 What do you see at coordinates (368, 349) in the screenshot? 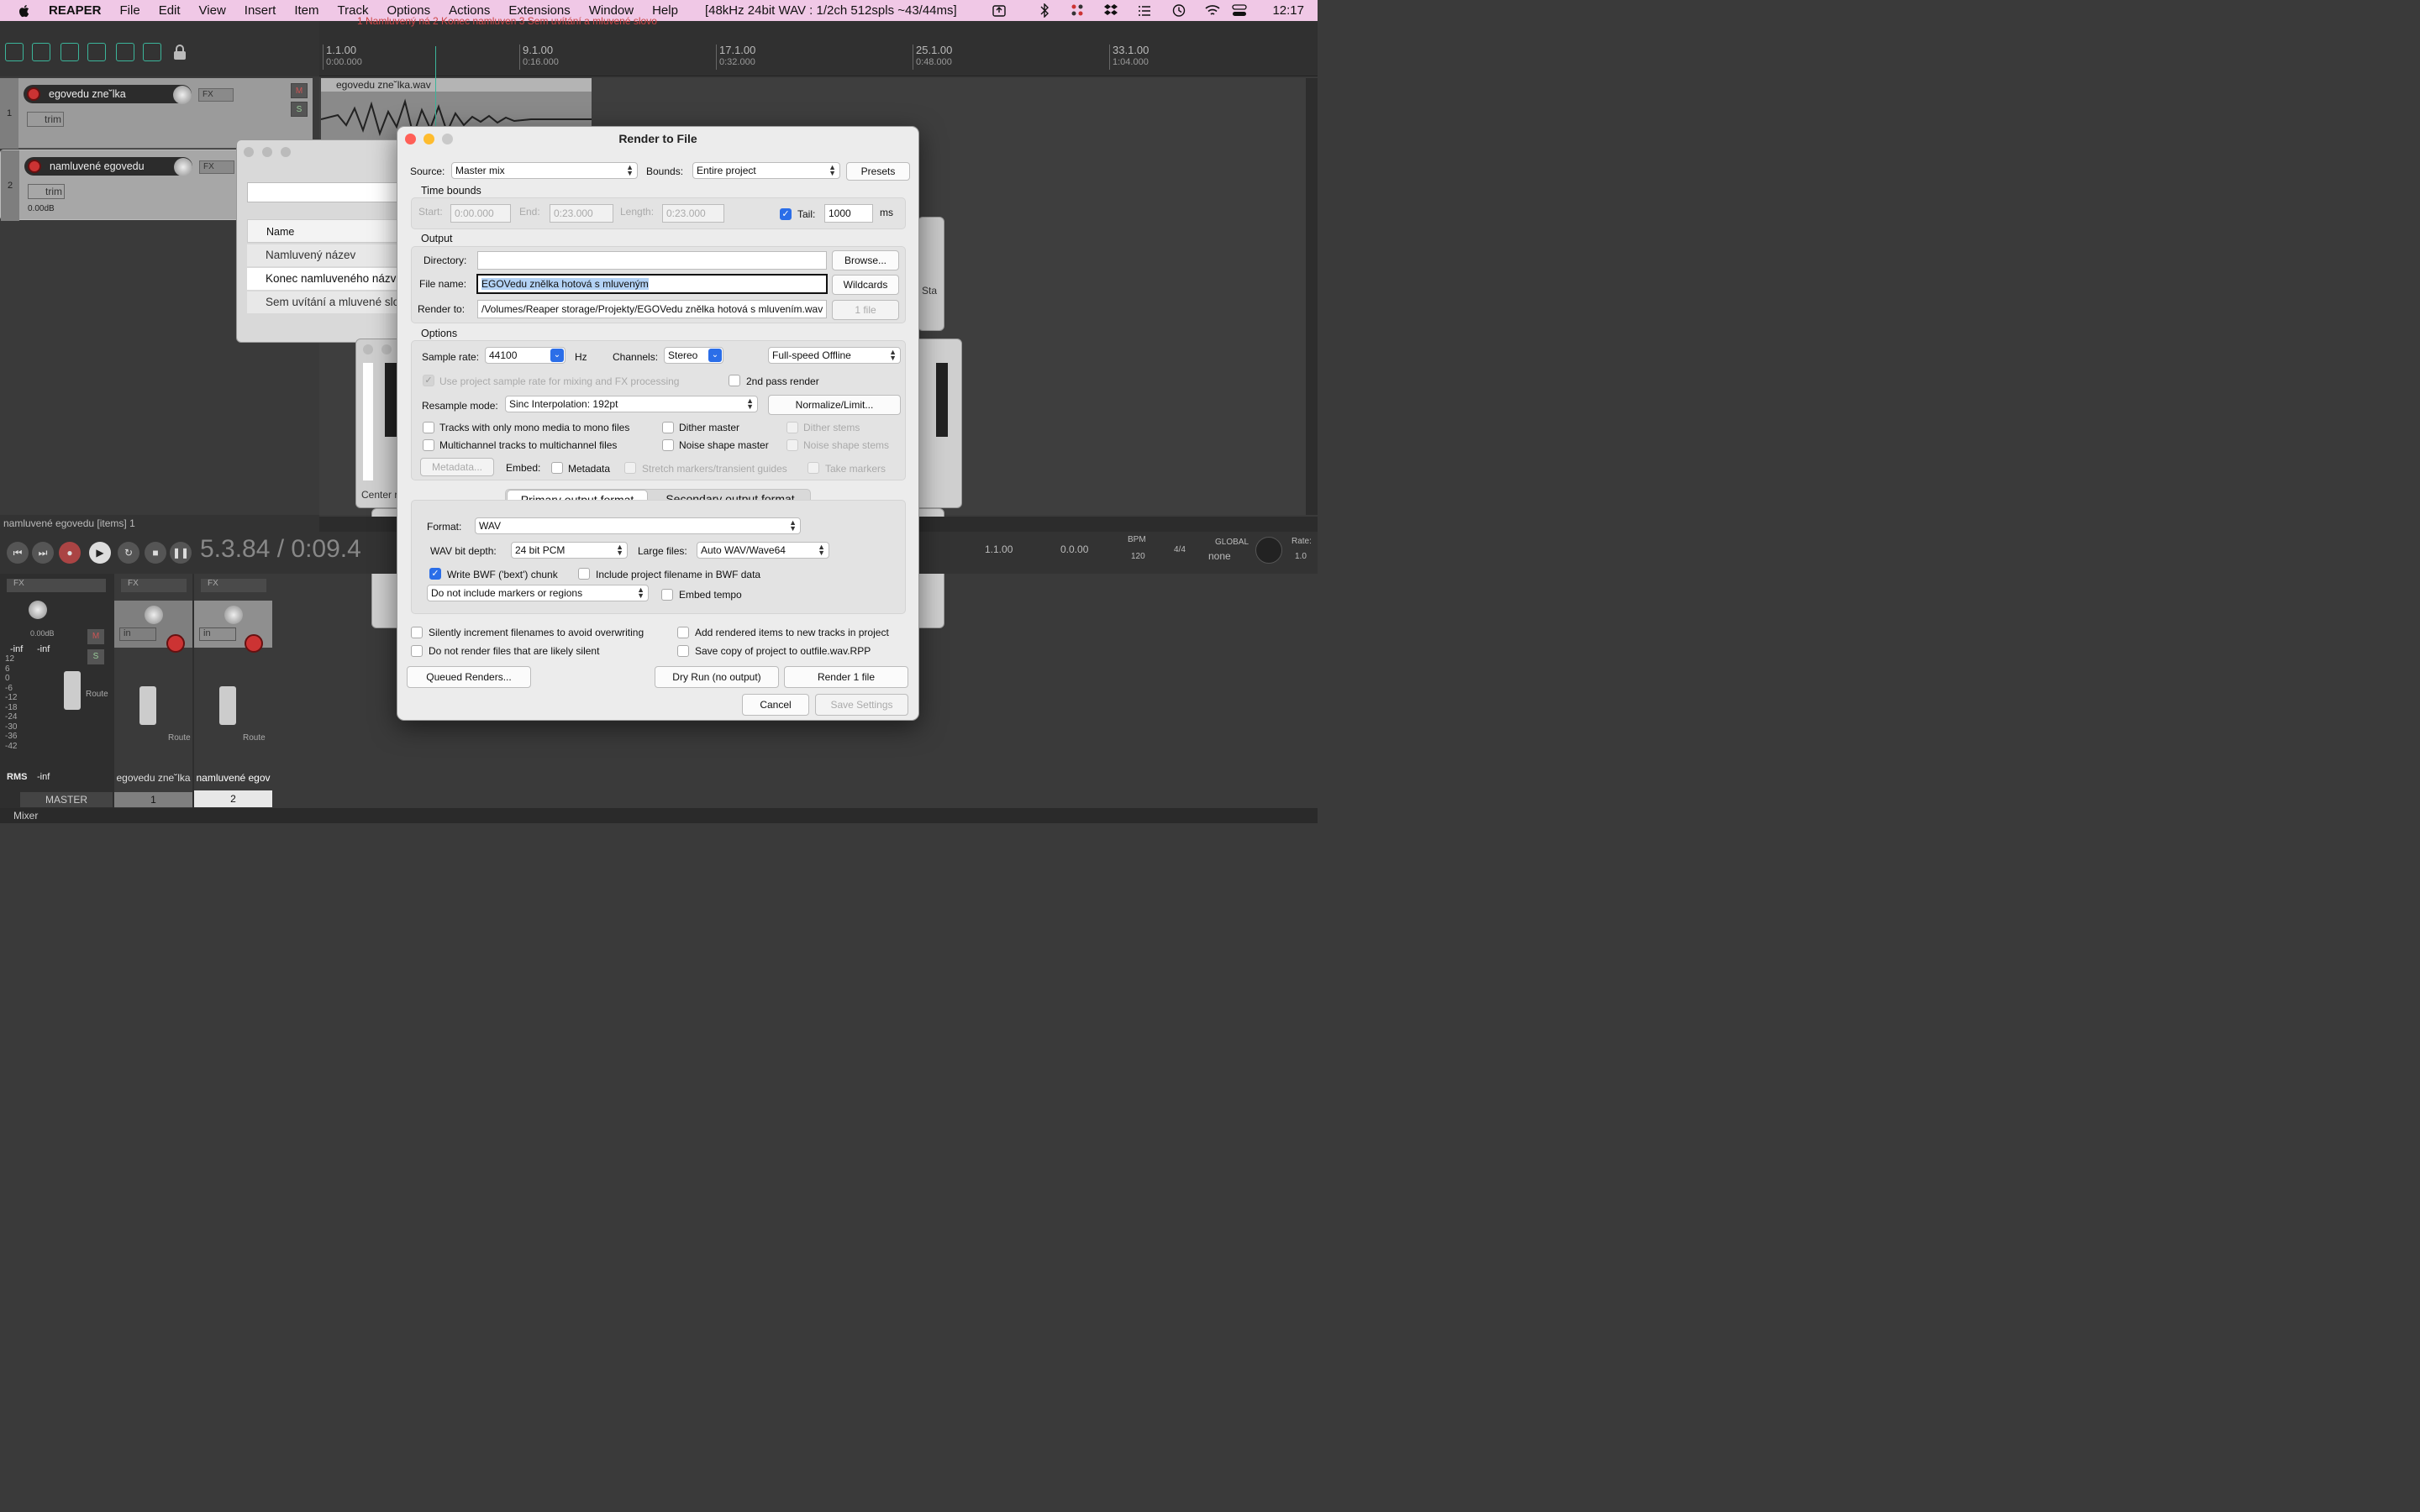
I see `close-icon` at bounding box center [368, 349].